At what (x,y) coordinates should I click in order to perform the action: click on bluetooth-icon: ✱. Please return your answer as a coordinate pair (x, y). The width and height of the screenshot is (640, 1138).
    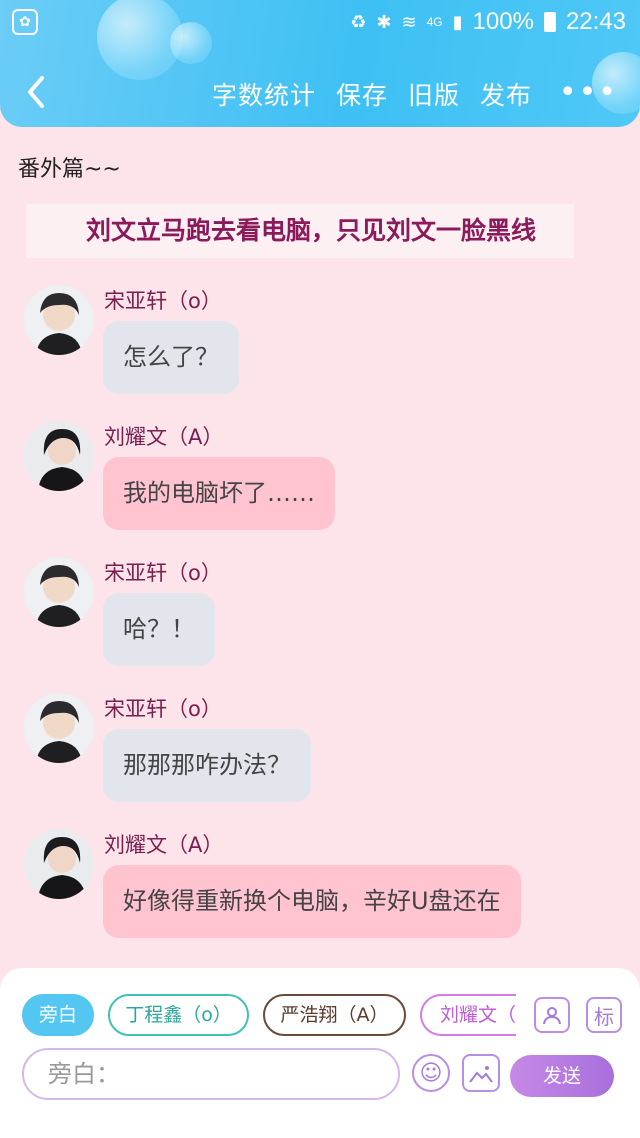
    Looking at the image, I should click on (384, 21).